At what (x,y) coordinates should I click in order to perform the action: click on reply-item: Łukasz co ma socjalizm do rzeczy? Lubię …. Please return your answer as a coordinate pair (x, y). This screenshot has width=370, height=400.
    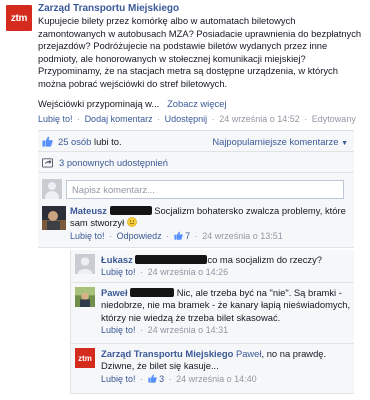
    Looking at the image, I should click on (212, 266).